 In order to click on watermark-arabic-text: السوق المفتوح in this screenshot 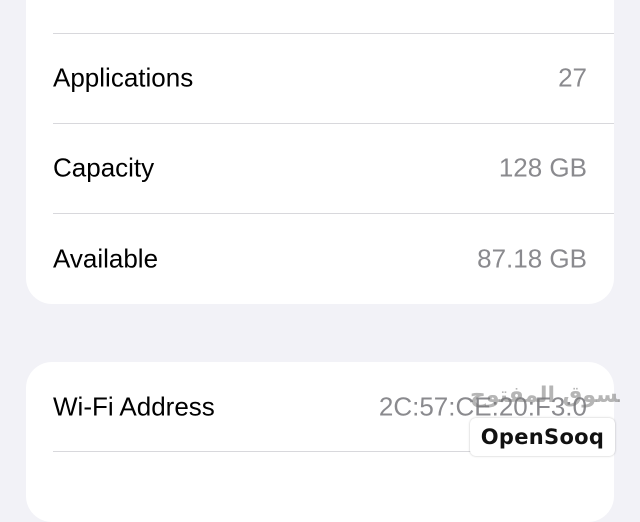, I will do `click(545, 395)`.